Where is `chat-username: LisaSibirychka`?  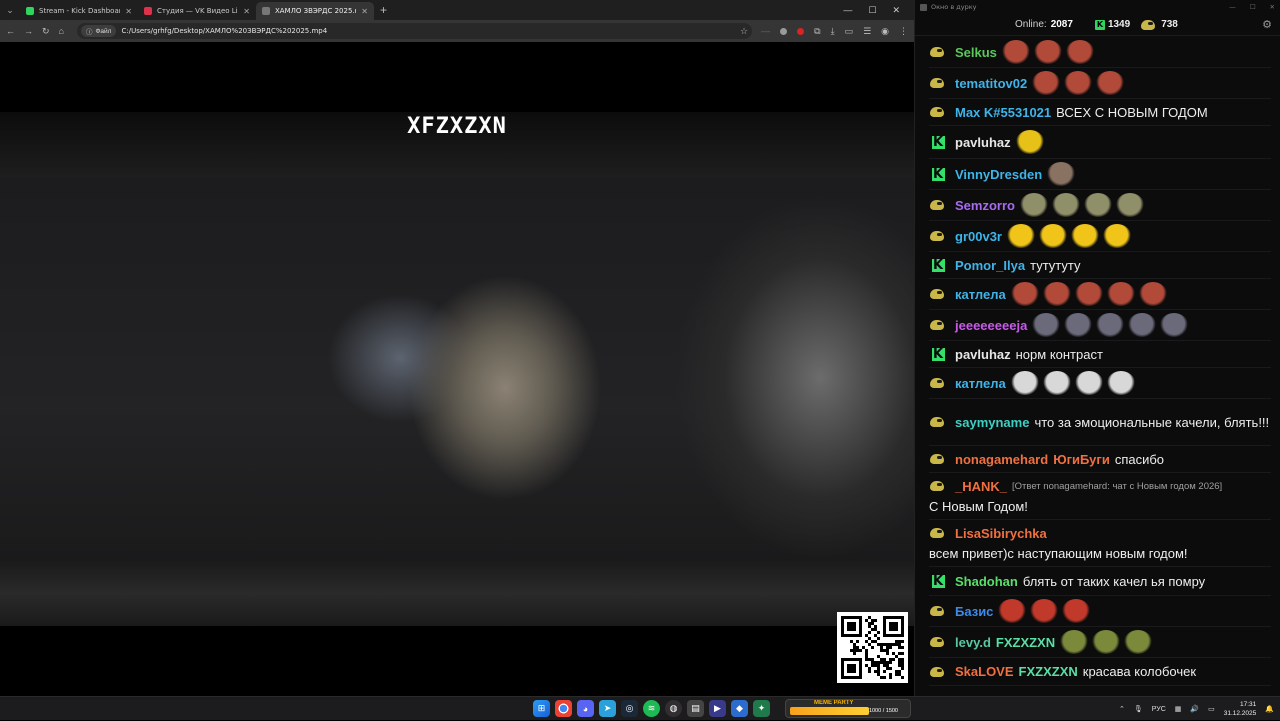
chat-username: LisaSibirychka is located at coordinates (1001, 533).